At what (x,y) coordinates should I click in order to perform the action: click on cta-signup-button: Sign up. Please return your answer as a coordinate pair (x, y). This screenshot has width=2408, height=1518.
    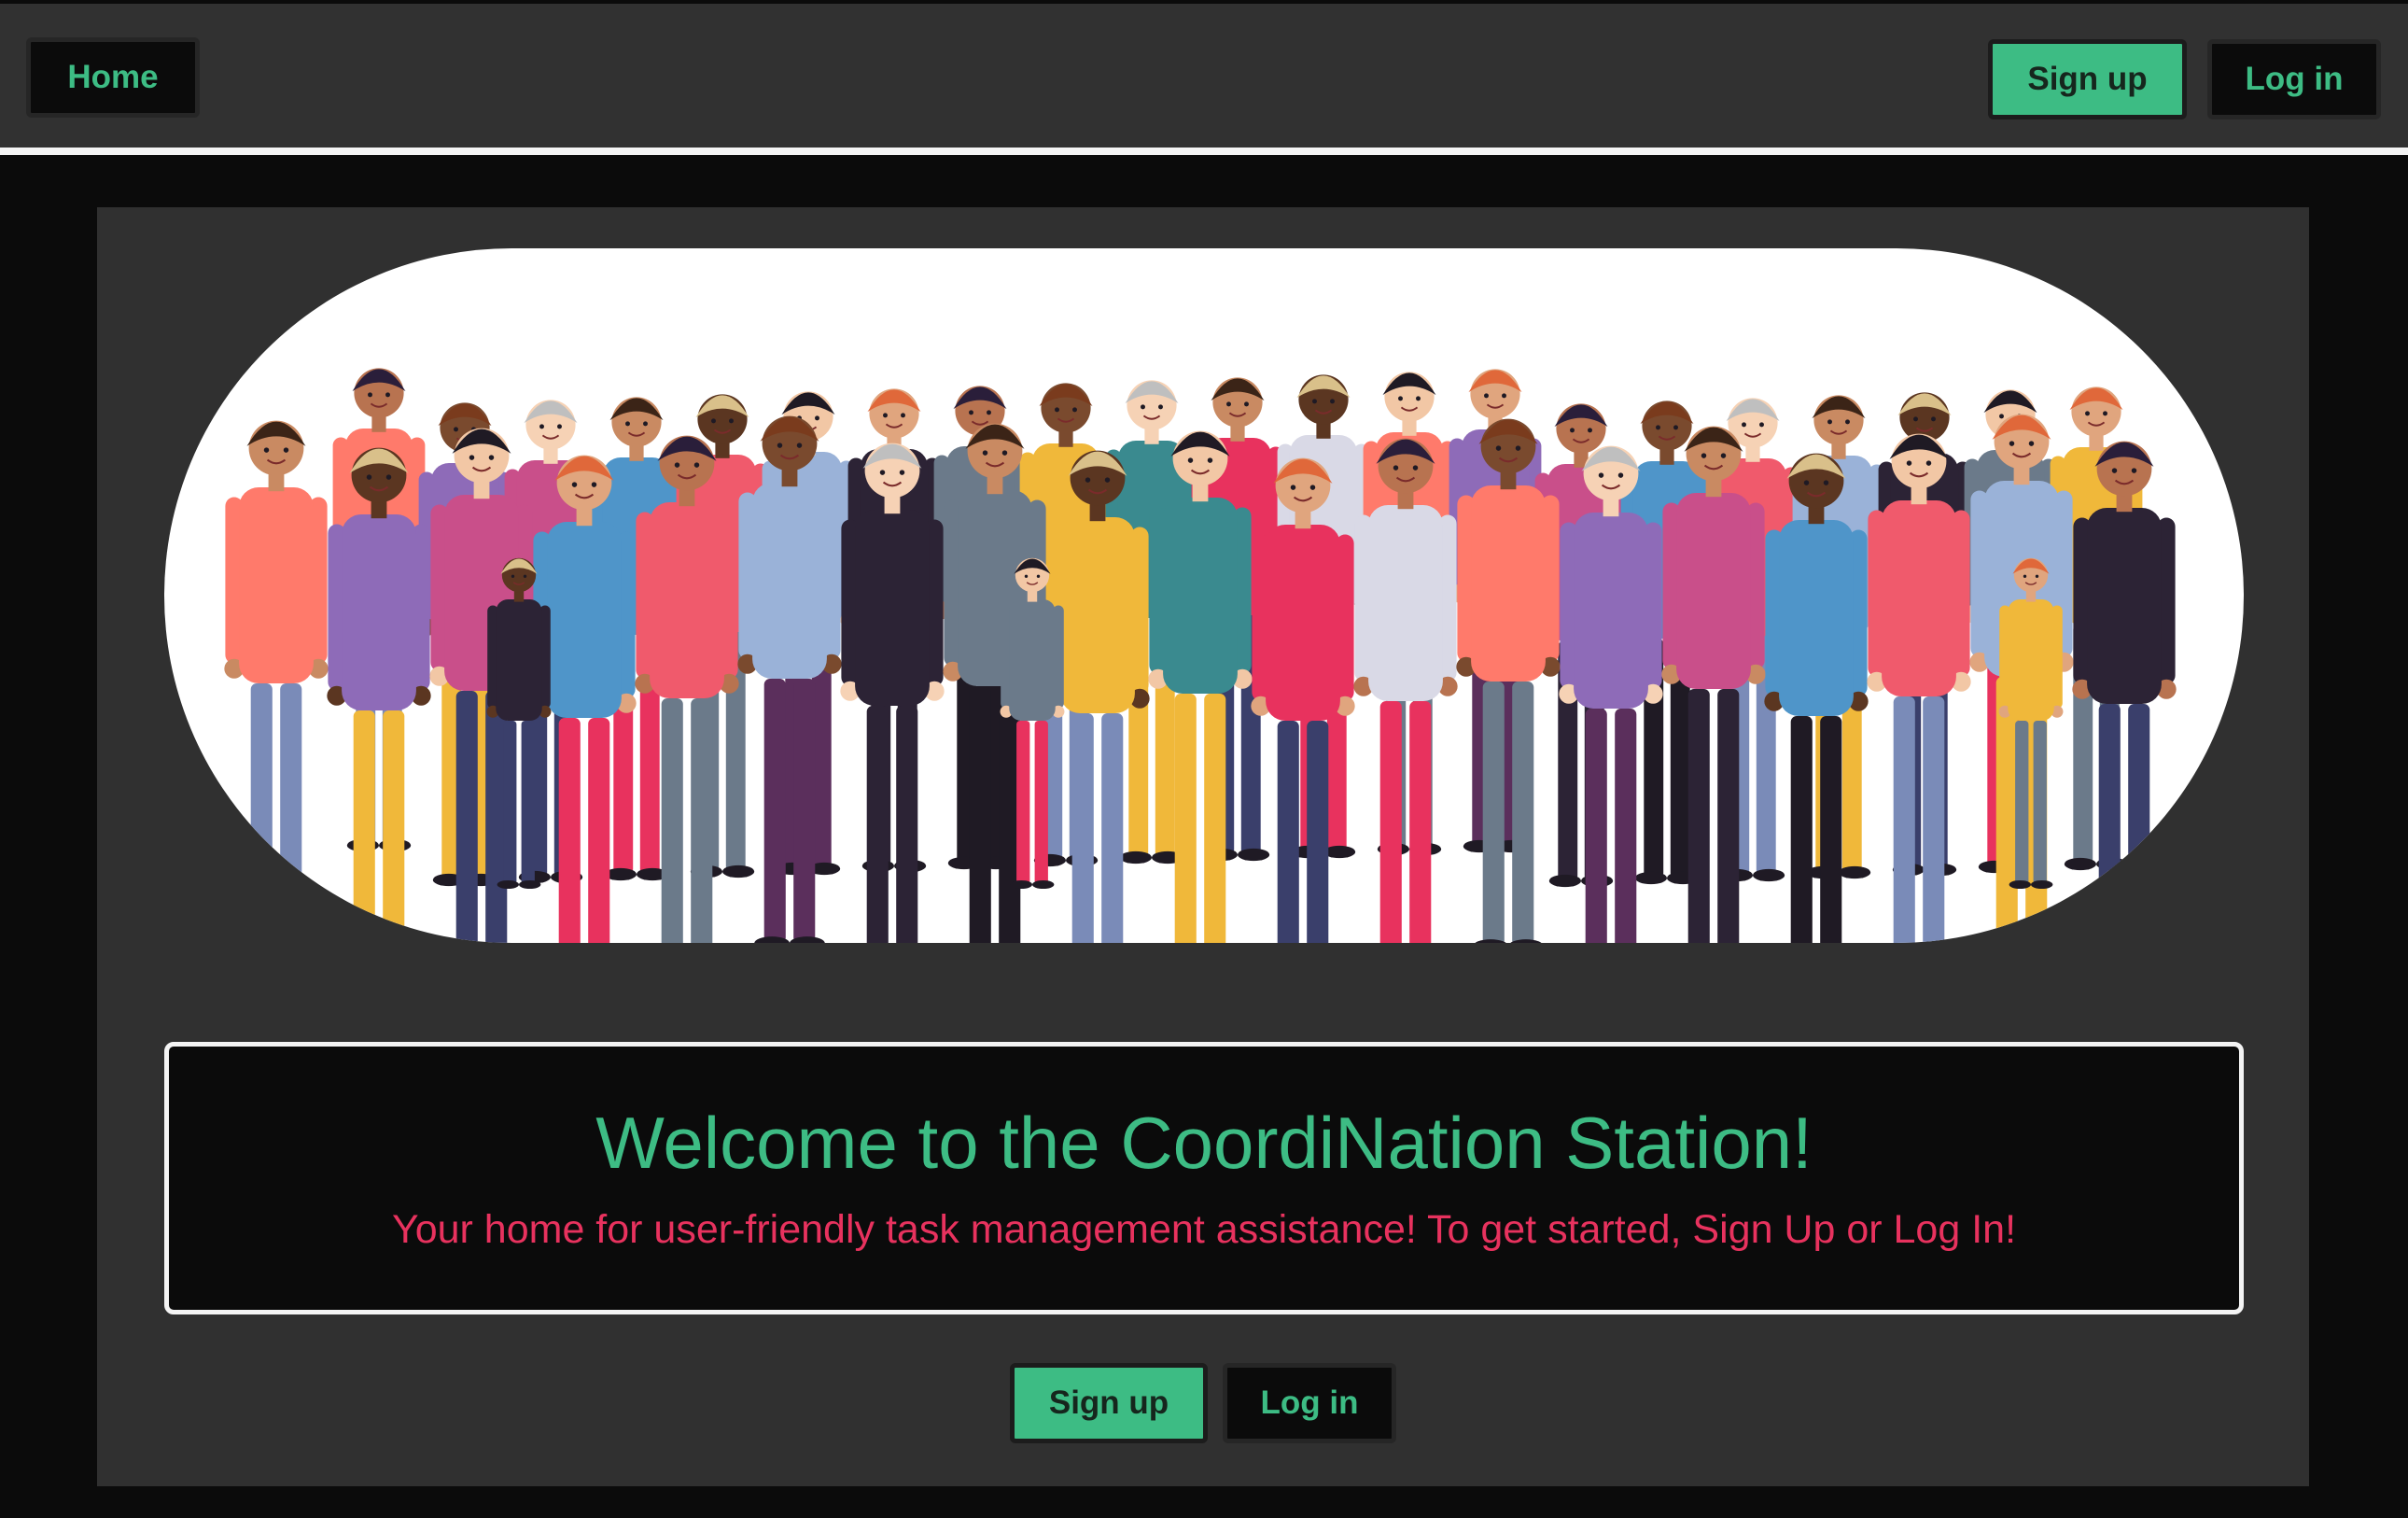
    Looking at the image, I should click on (1109, 1403).